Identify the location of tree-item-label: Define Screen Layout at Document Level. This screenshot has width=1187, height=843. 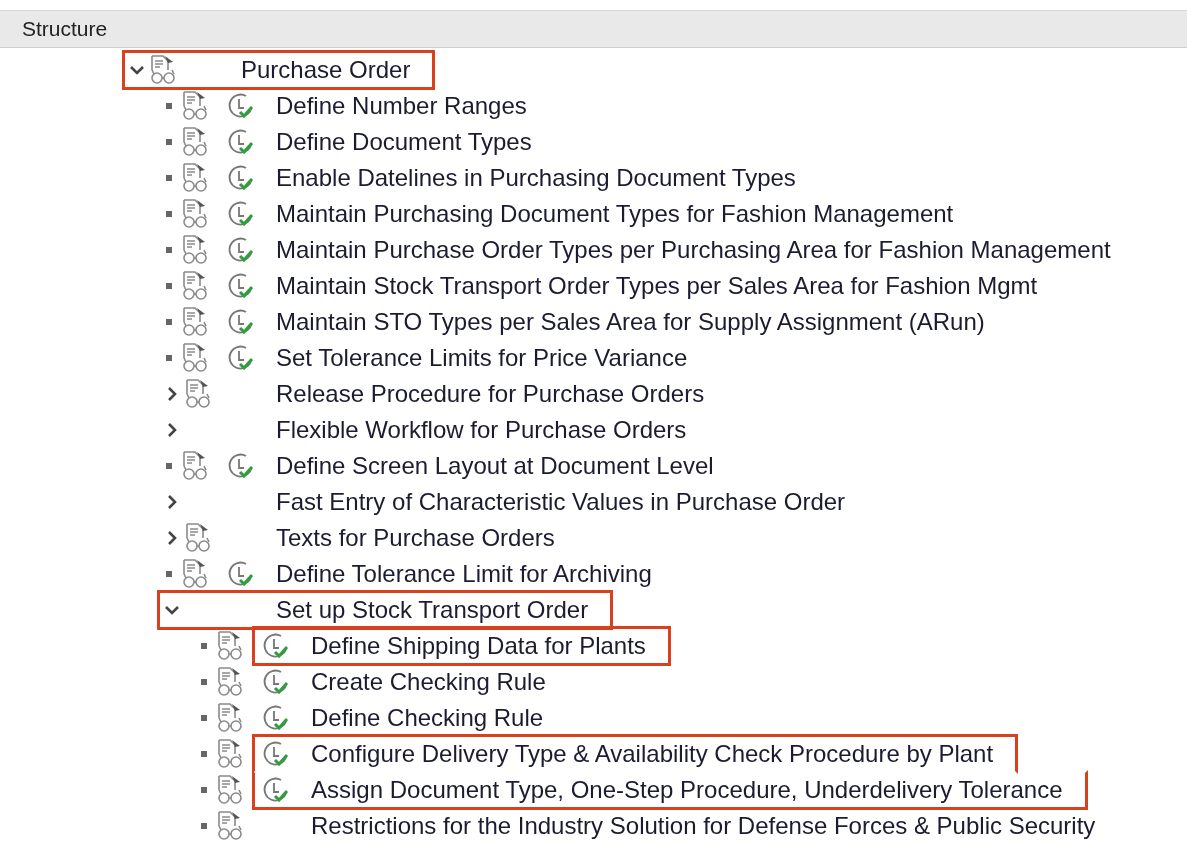
(495, 466).